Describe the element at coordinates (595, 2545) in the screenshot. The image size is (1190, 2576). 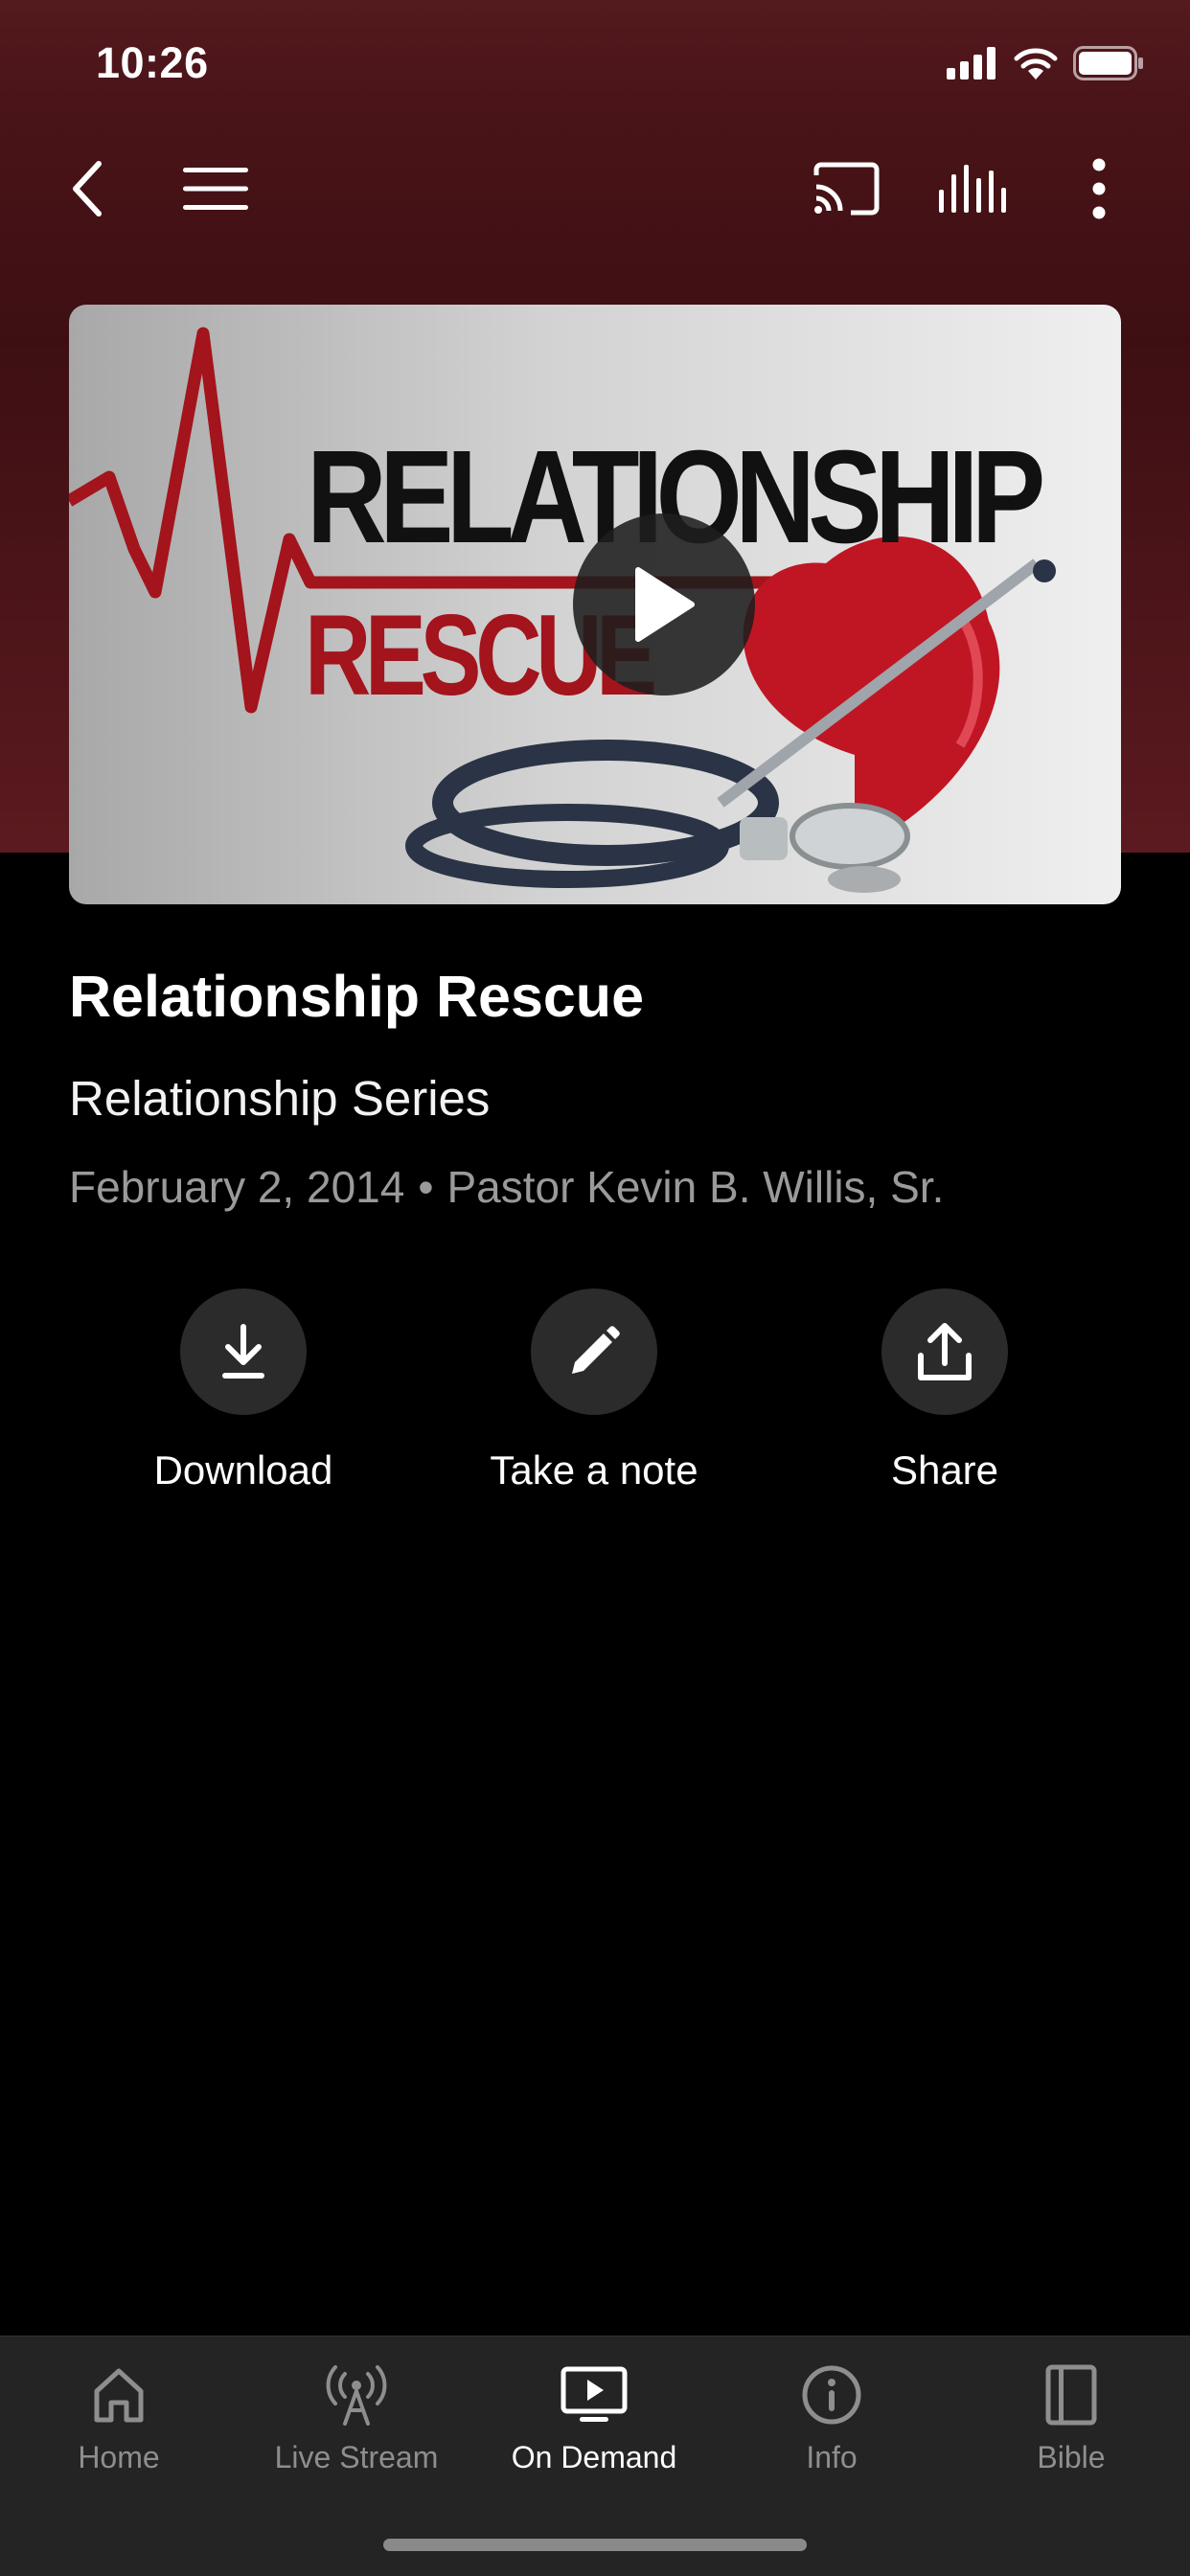
I see `home-indicator` at that location.